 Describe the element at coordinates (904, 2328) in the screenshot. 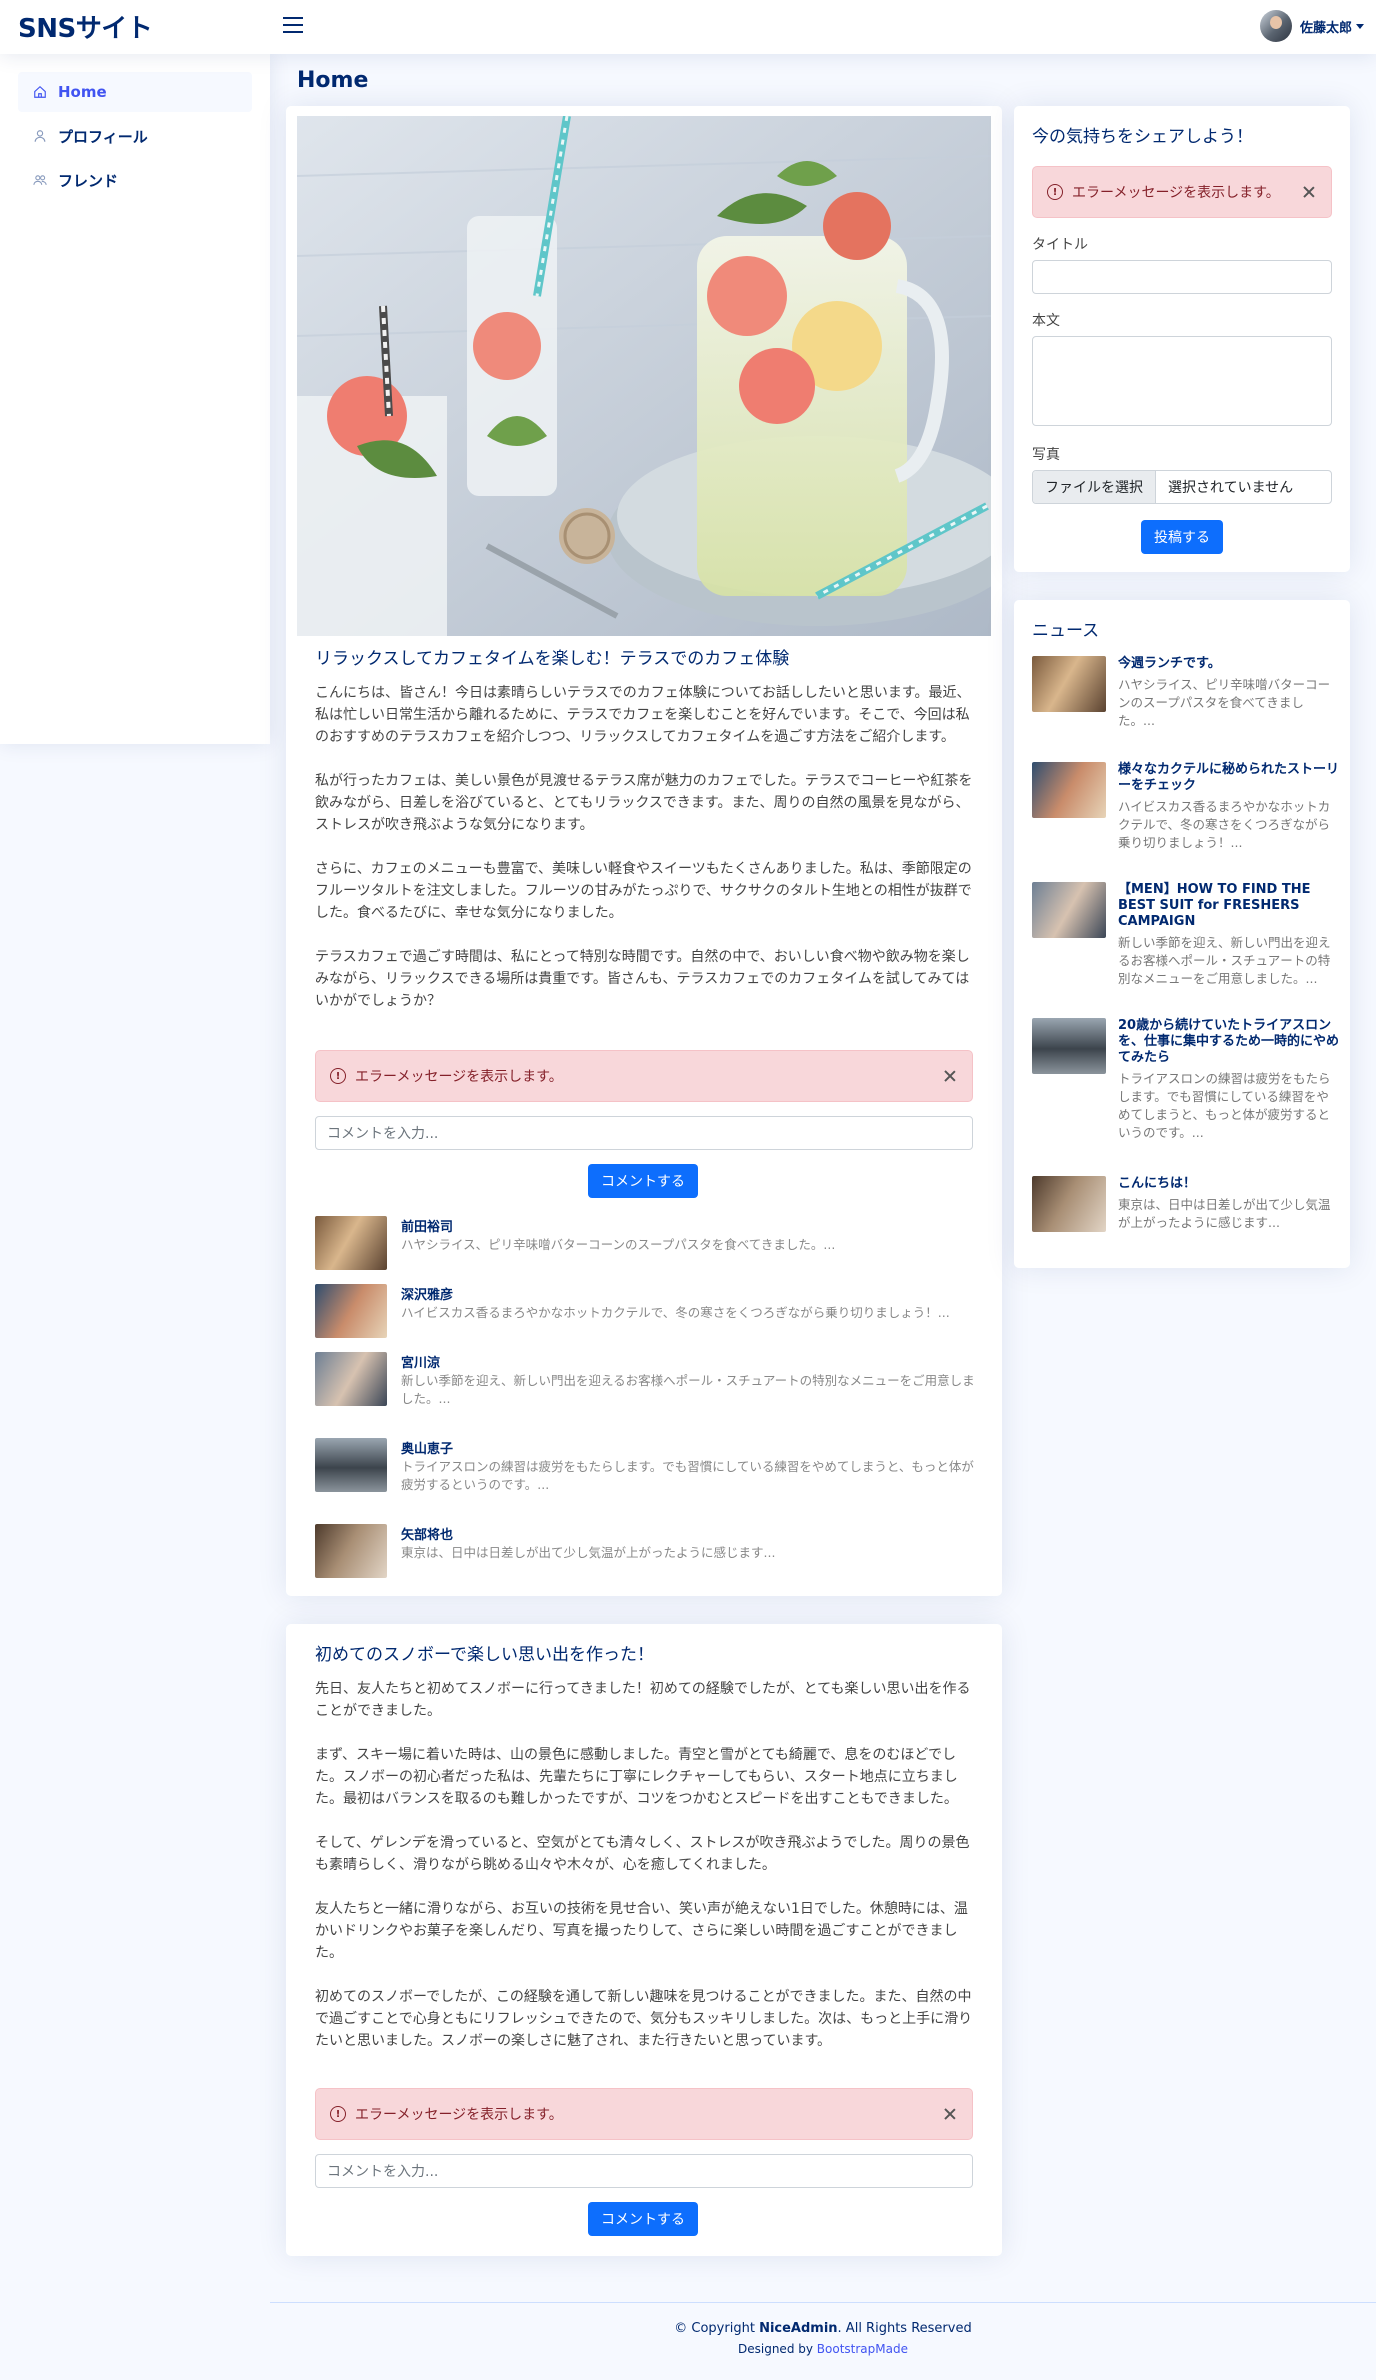

I see `copyright-suffix: . All Rights Reserved` at that location.